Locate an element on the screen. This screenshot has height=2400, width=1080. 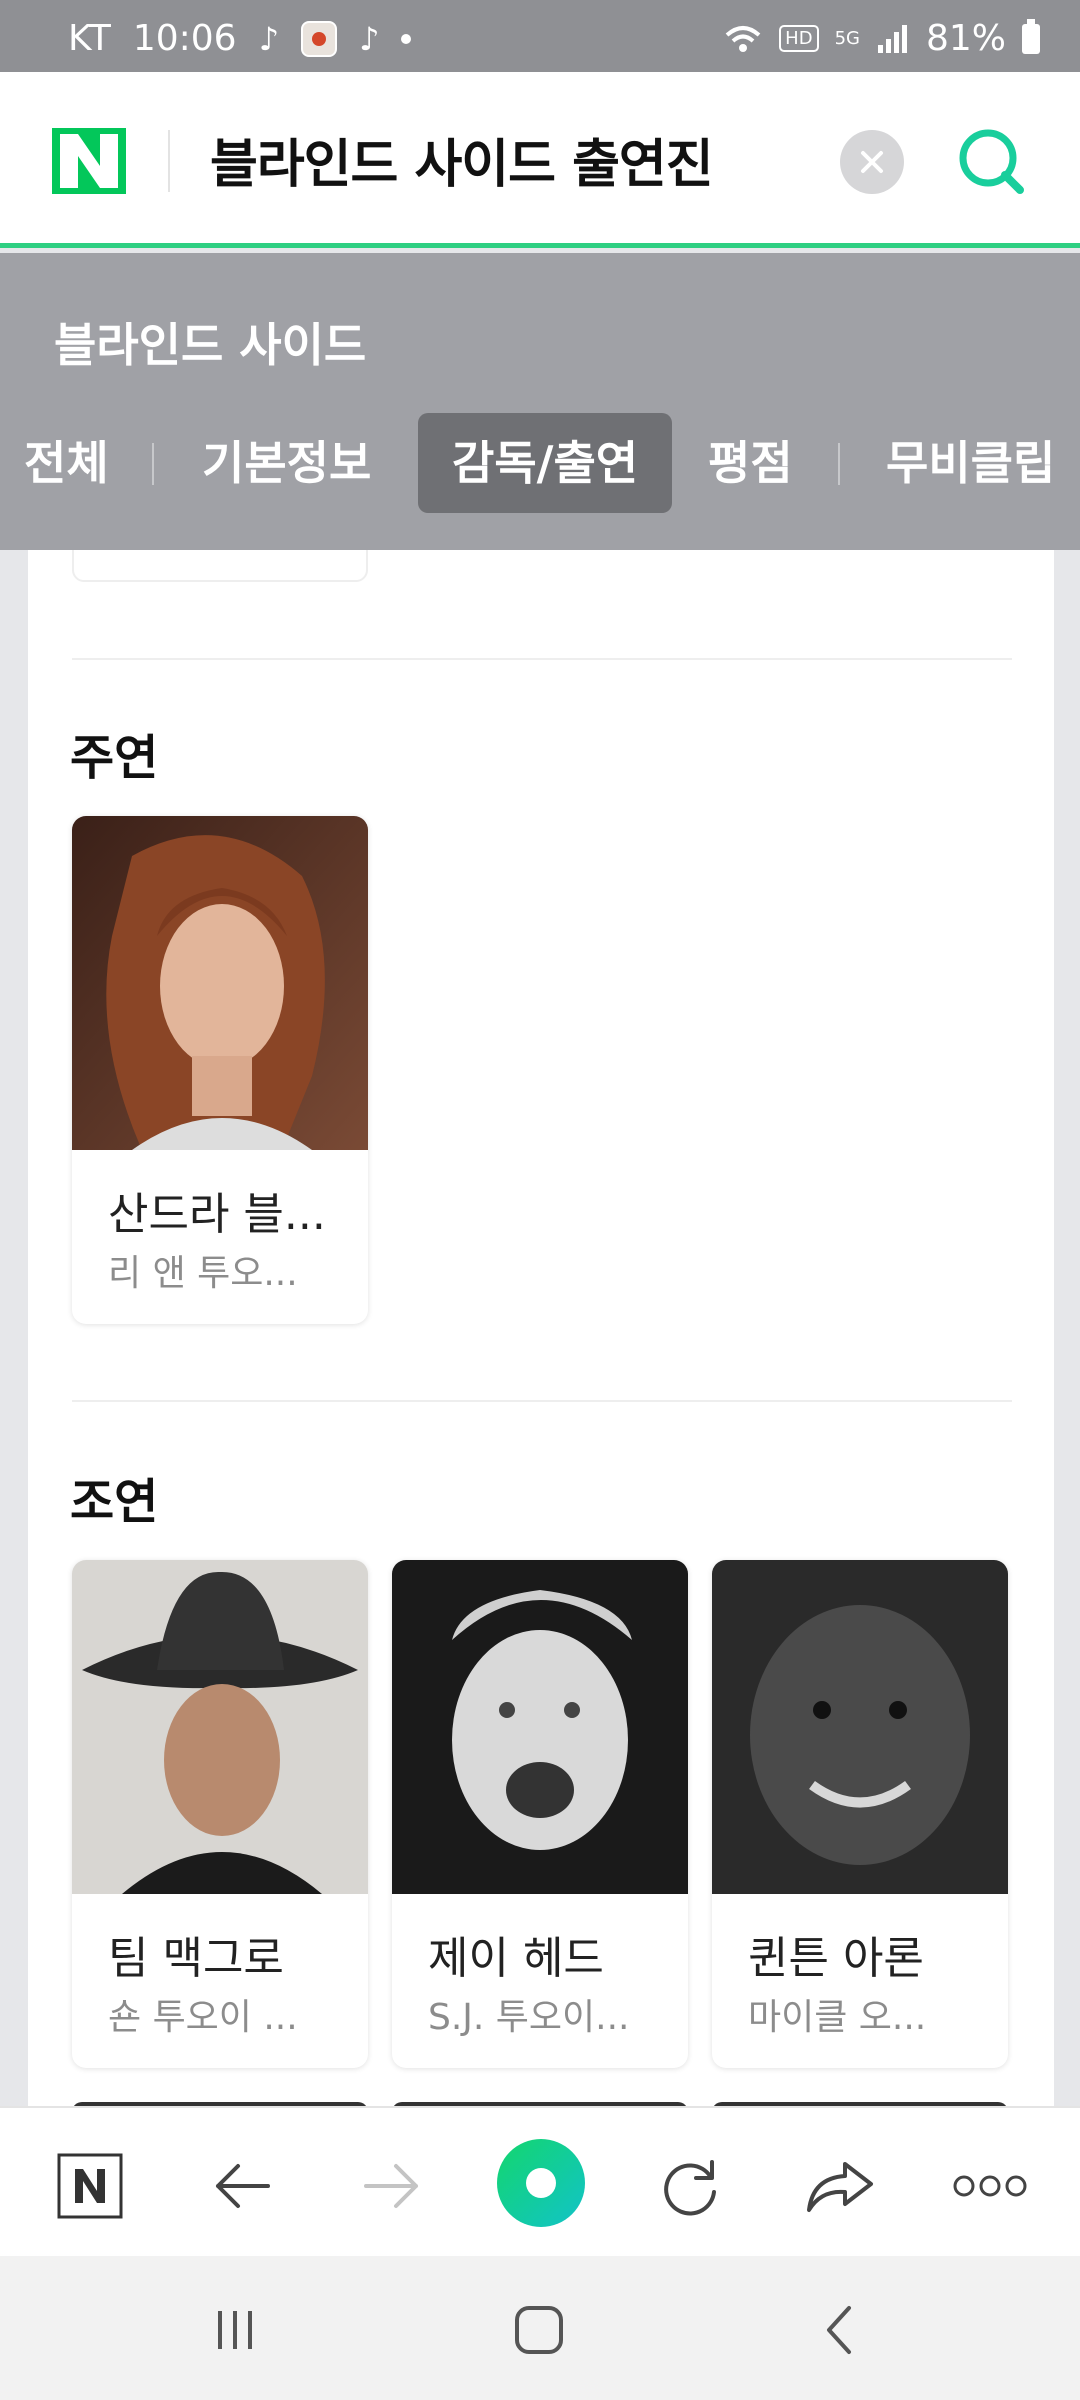
lead-section-heading: 주연 is located at coordinates (114, 758).